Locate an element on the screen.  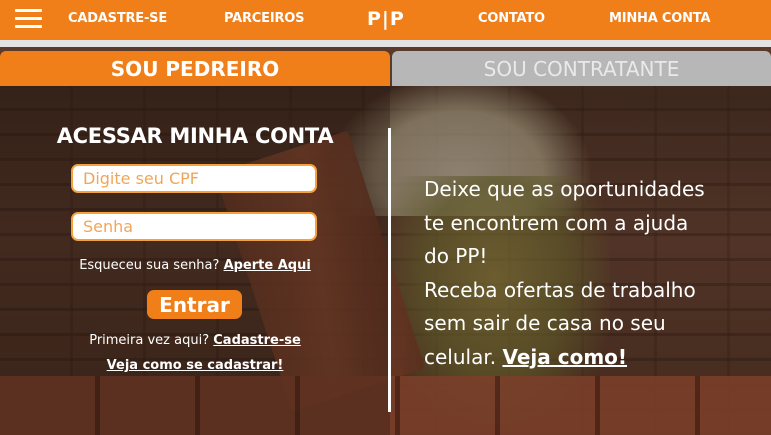
promo-line-6: celular. Veja como! is located at coordinates (594, 358).